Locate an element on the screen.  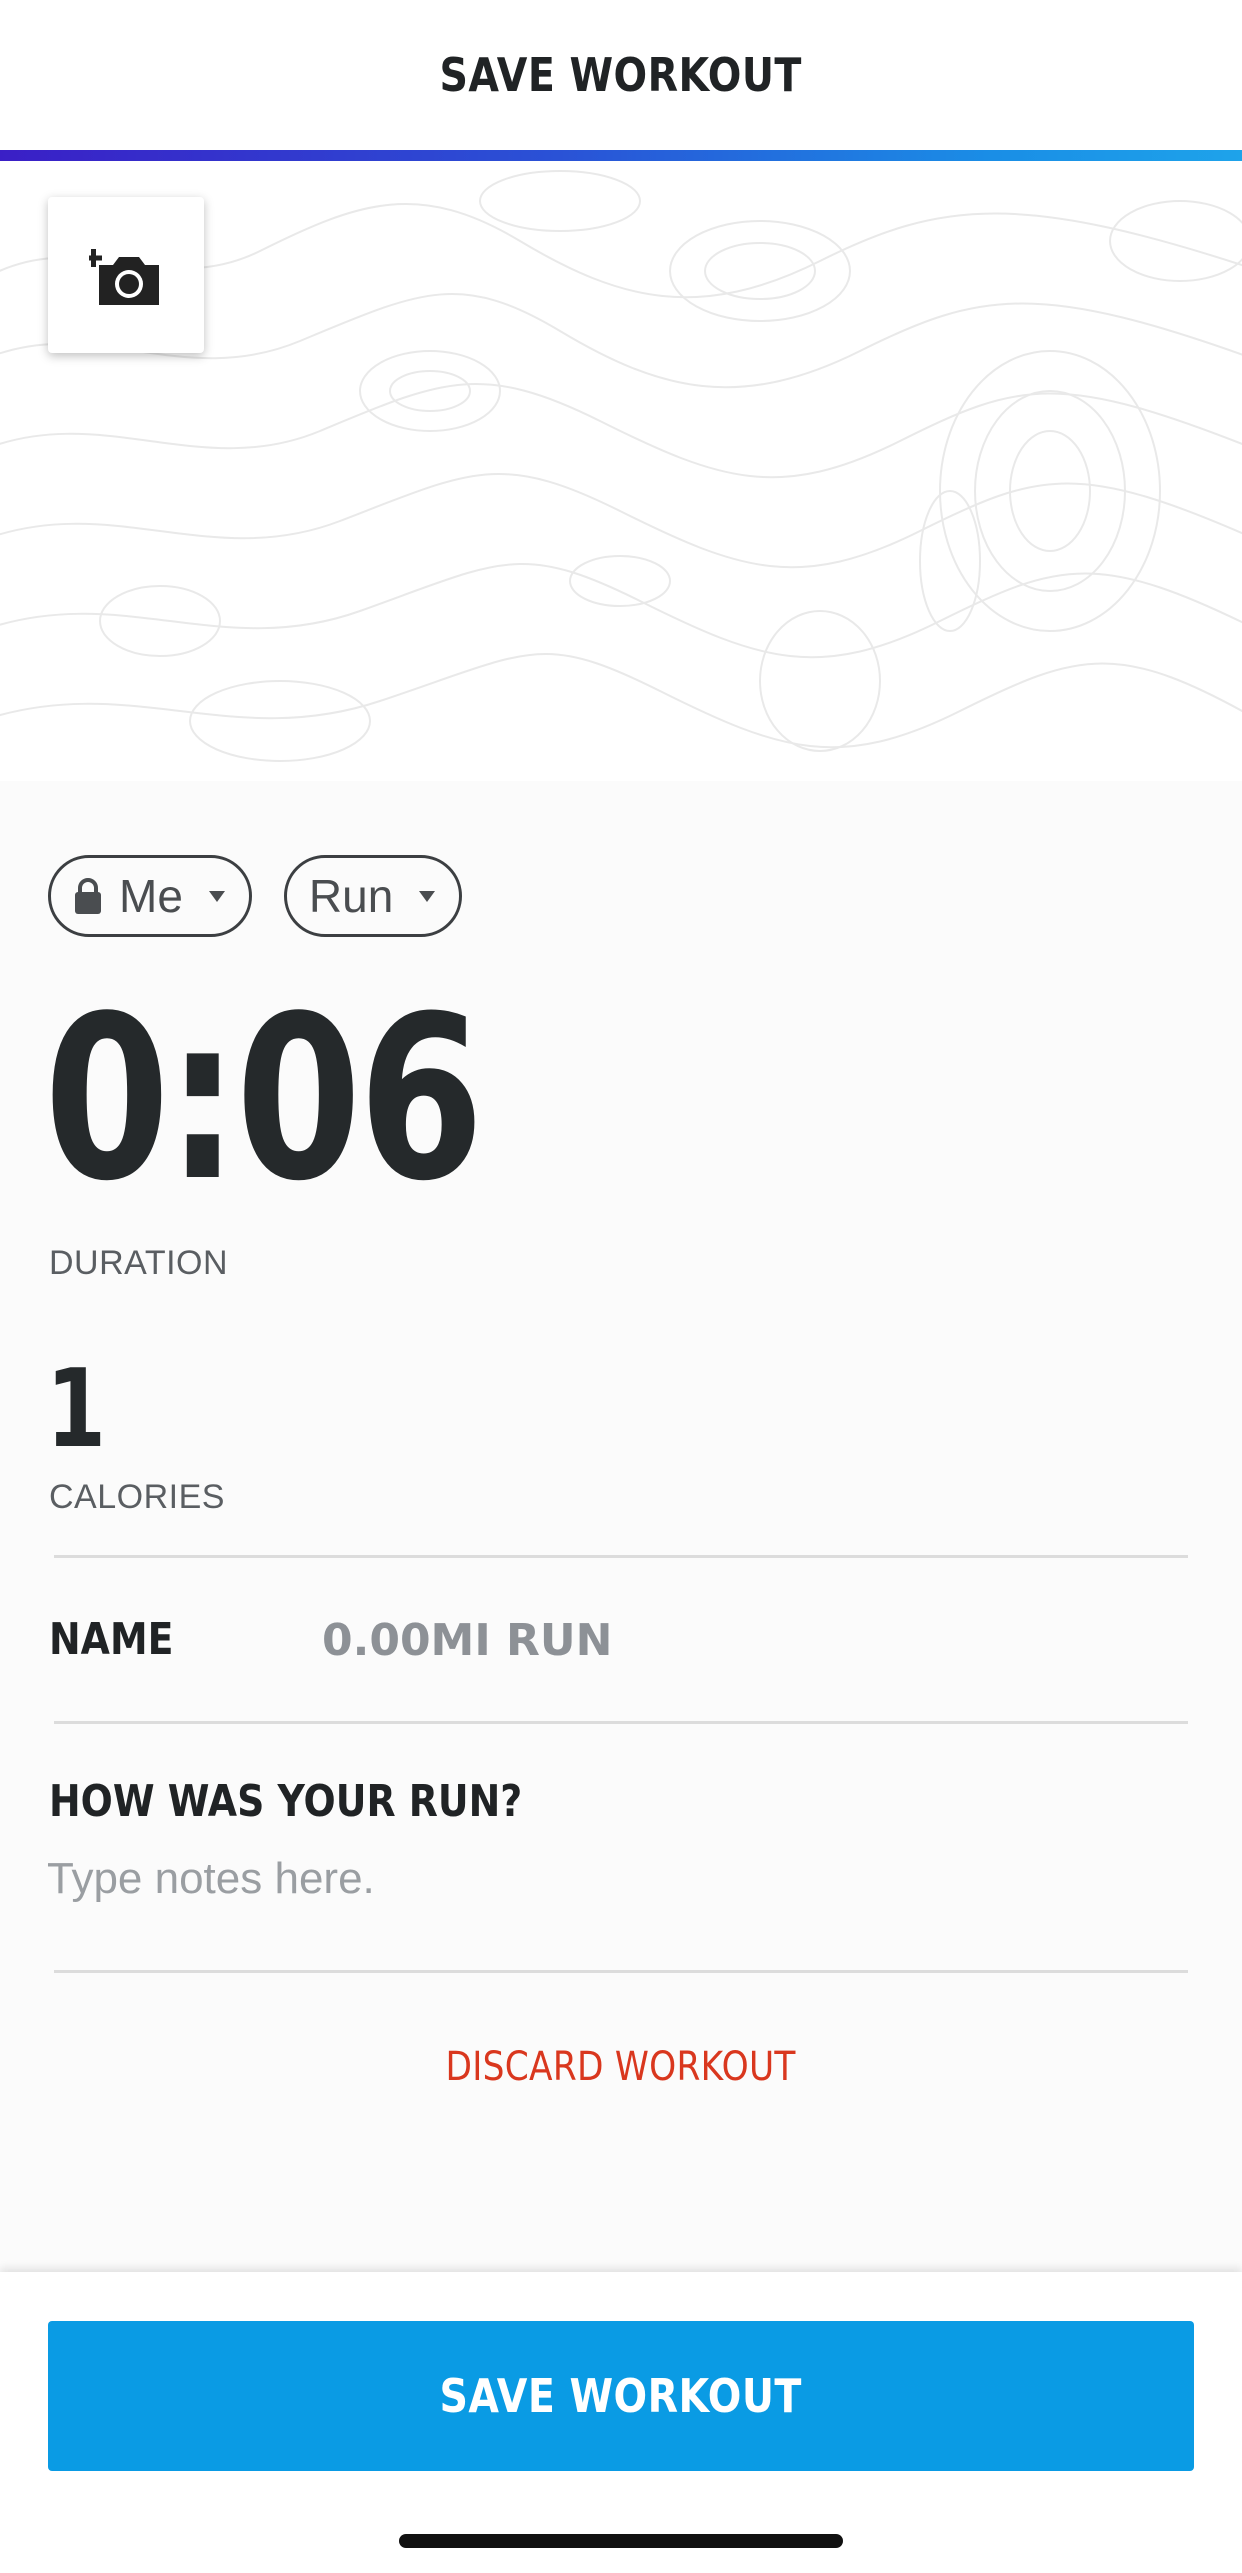
page-title: SAVE WORKOUT is located at coordinates (621, 75).